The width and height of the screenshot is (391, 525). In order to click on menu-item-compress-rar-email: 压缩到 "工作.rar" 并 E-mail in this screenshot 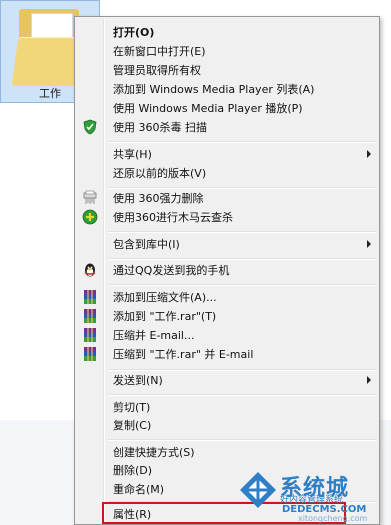, I will do `click(227, 354)`.